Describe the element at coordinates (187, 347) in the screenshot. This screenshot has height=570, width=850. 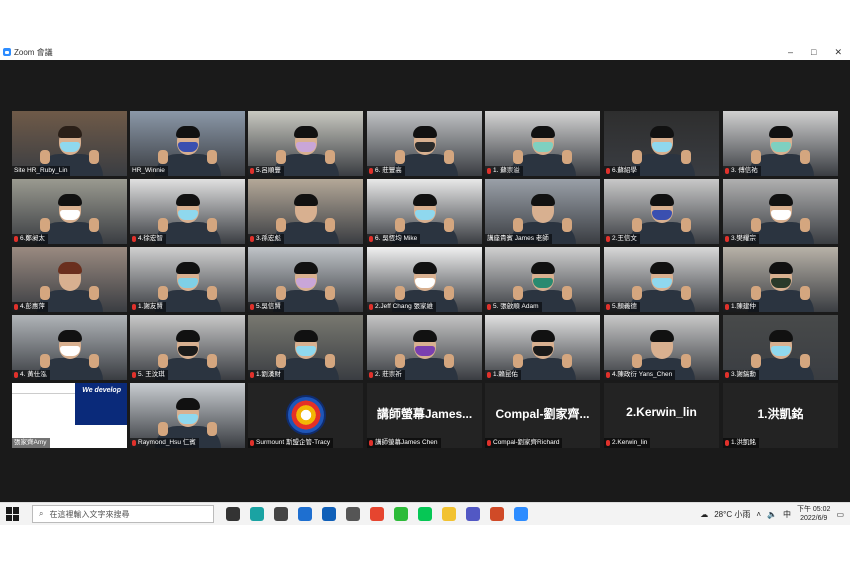
I see `participant-tile: 5. 王汶琪` at that location.